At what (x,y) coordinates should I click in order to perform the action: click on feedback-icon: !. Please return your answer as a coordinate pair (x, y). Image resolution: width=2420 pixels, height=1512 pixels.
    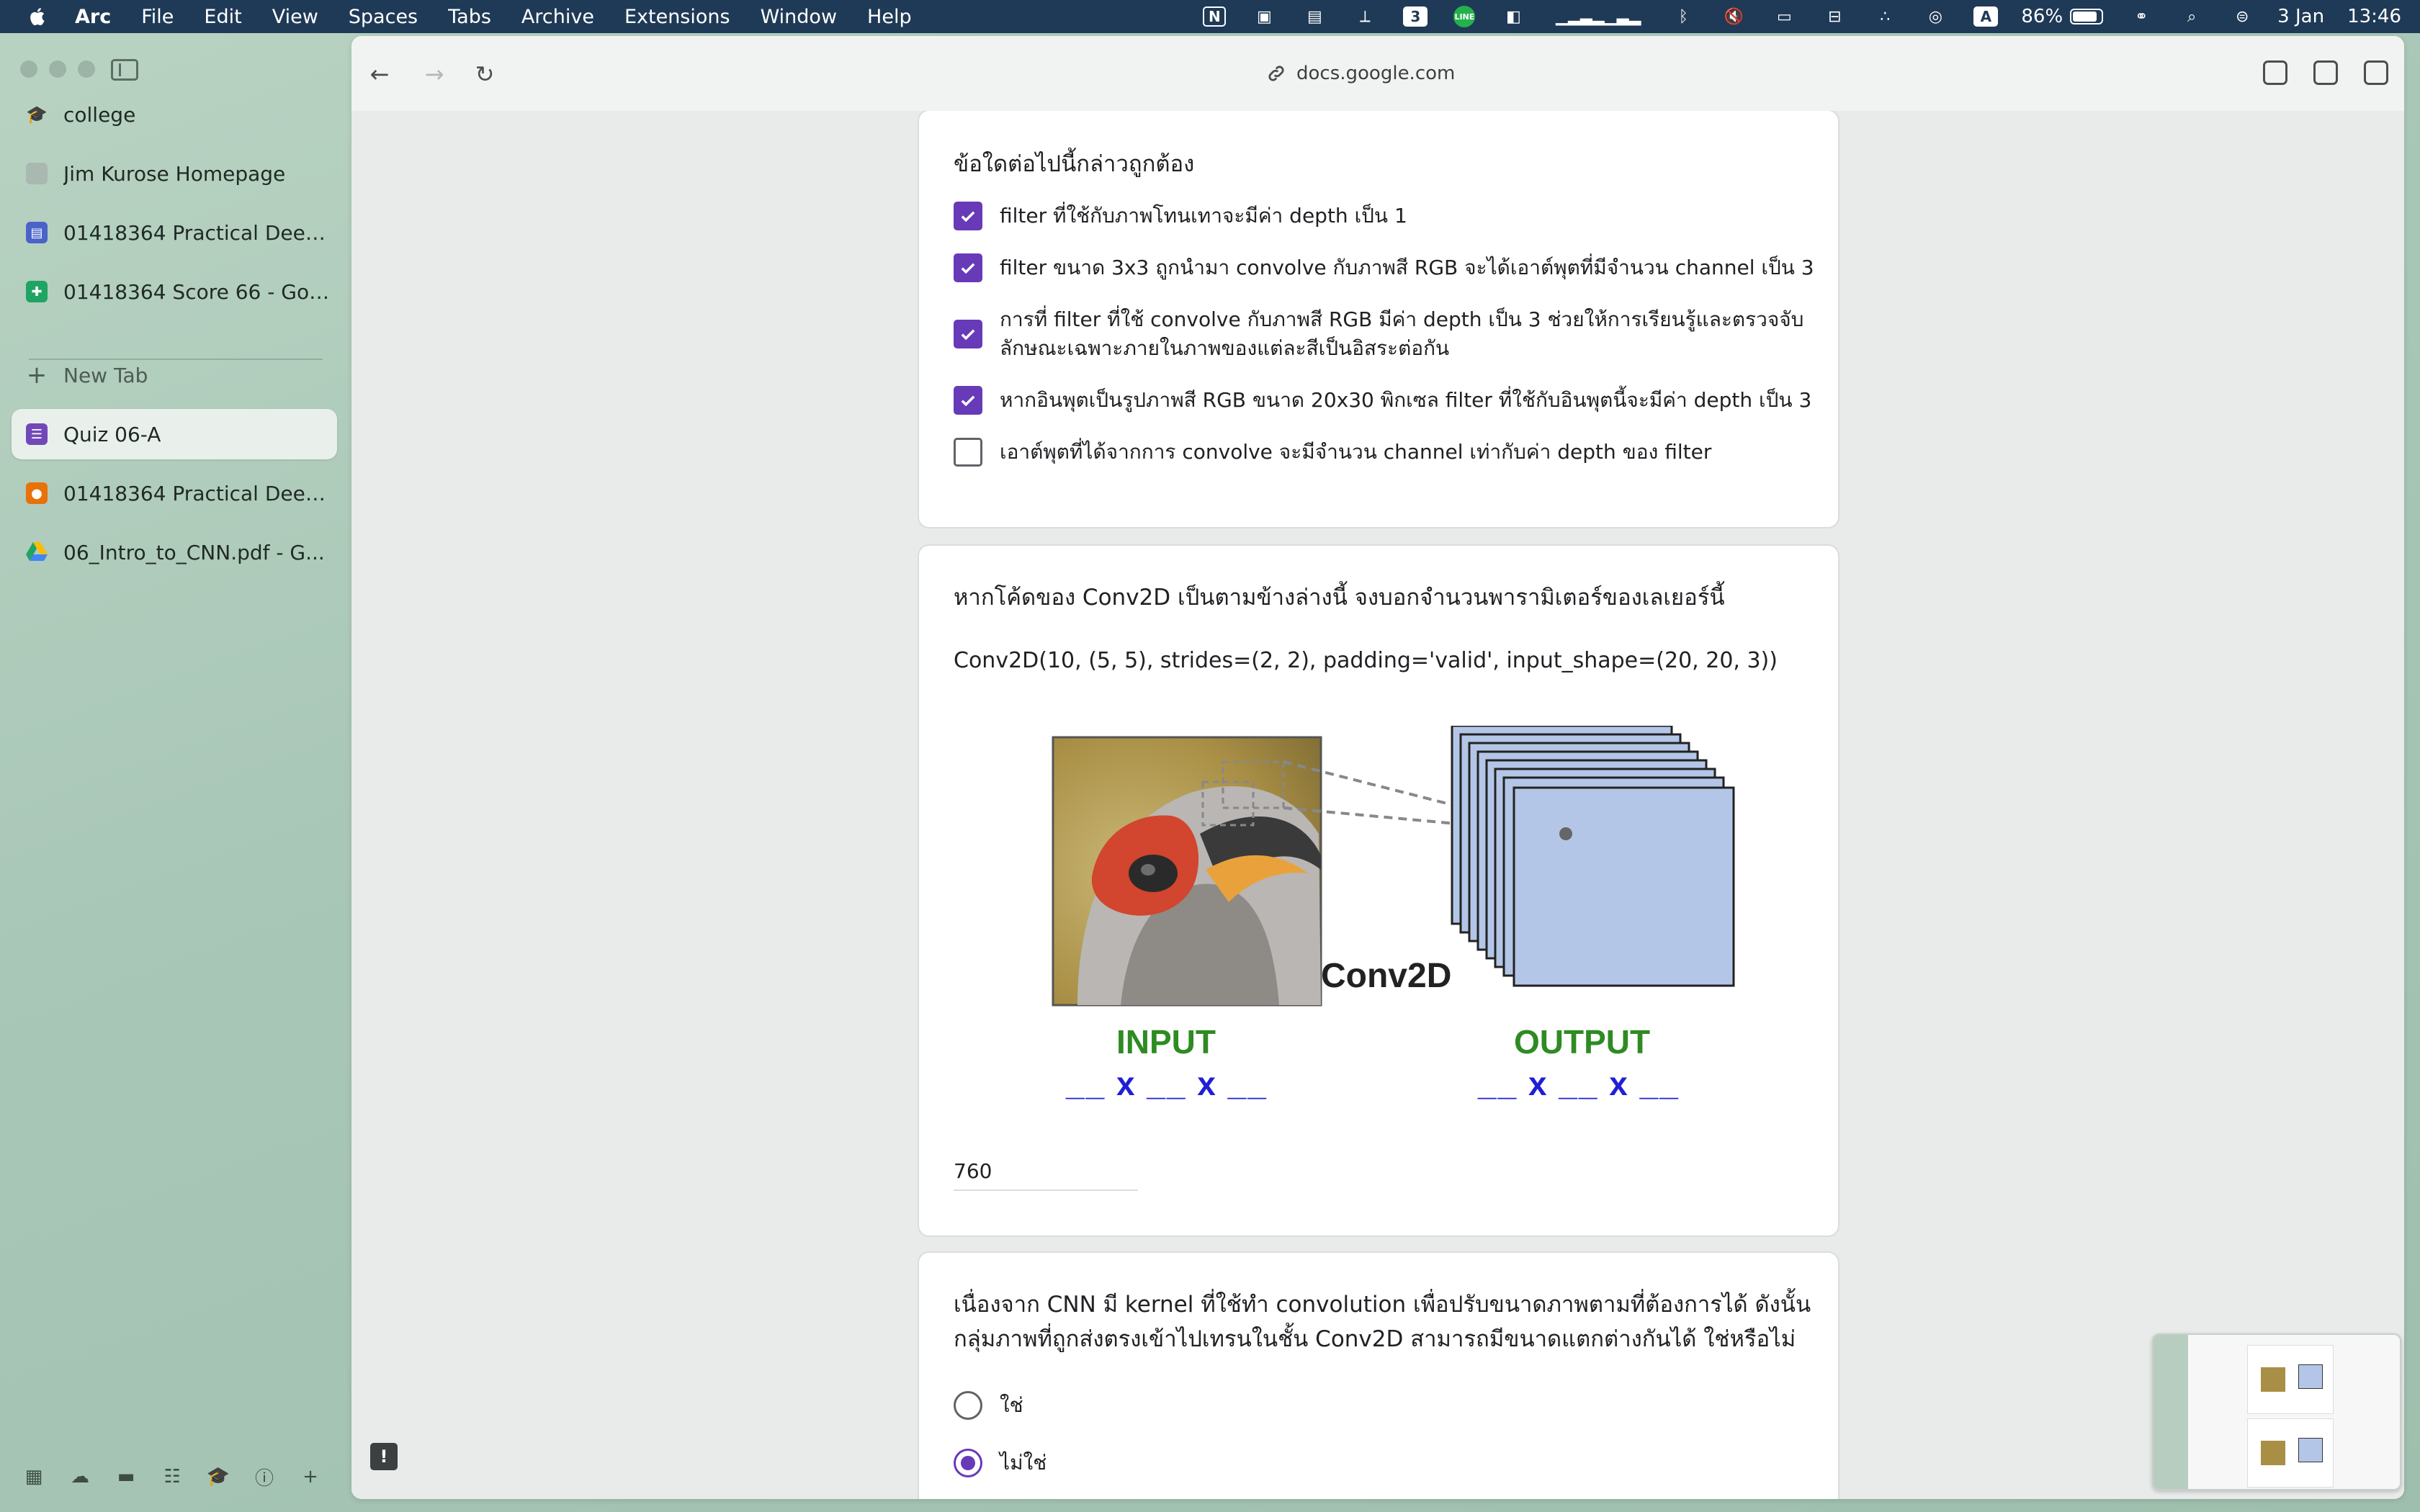
    Looking at the image, I should click on (384, 1456).